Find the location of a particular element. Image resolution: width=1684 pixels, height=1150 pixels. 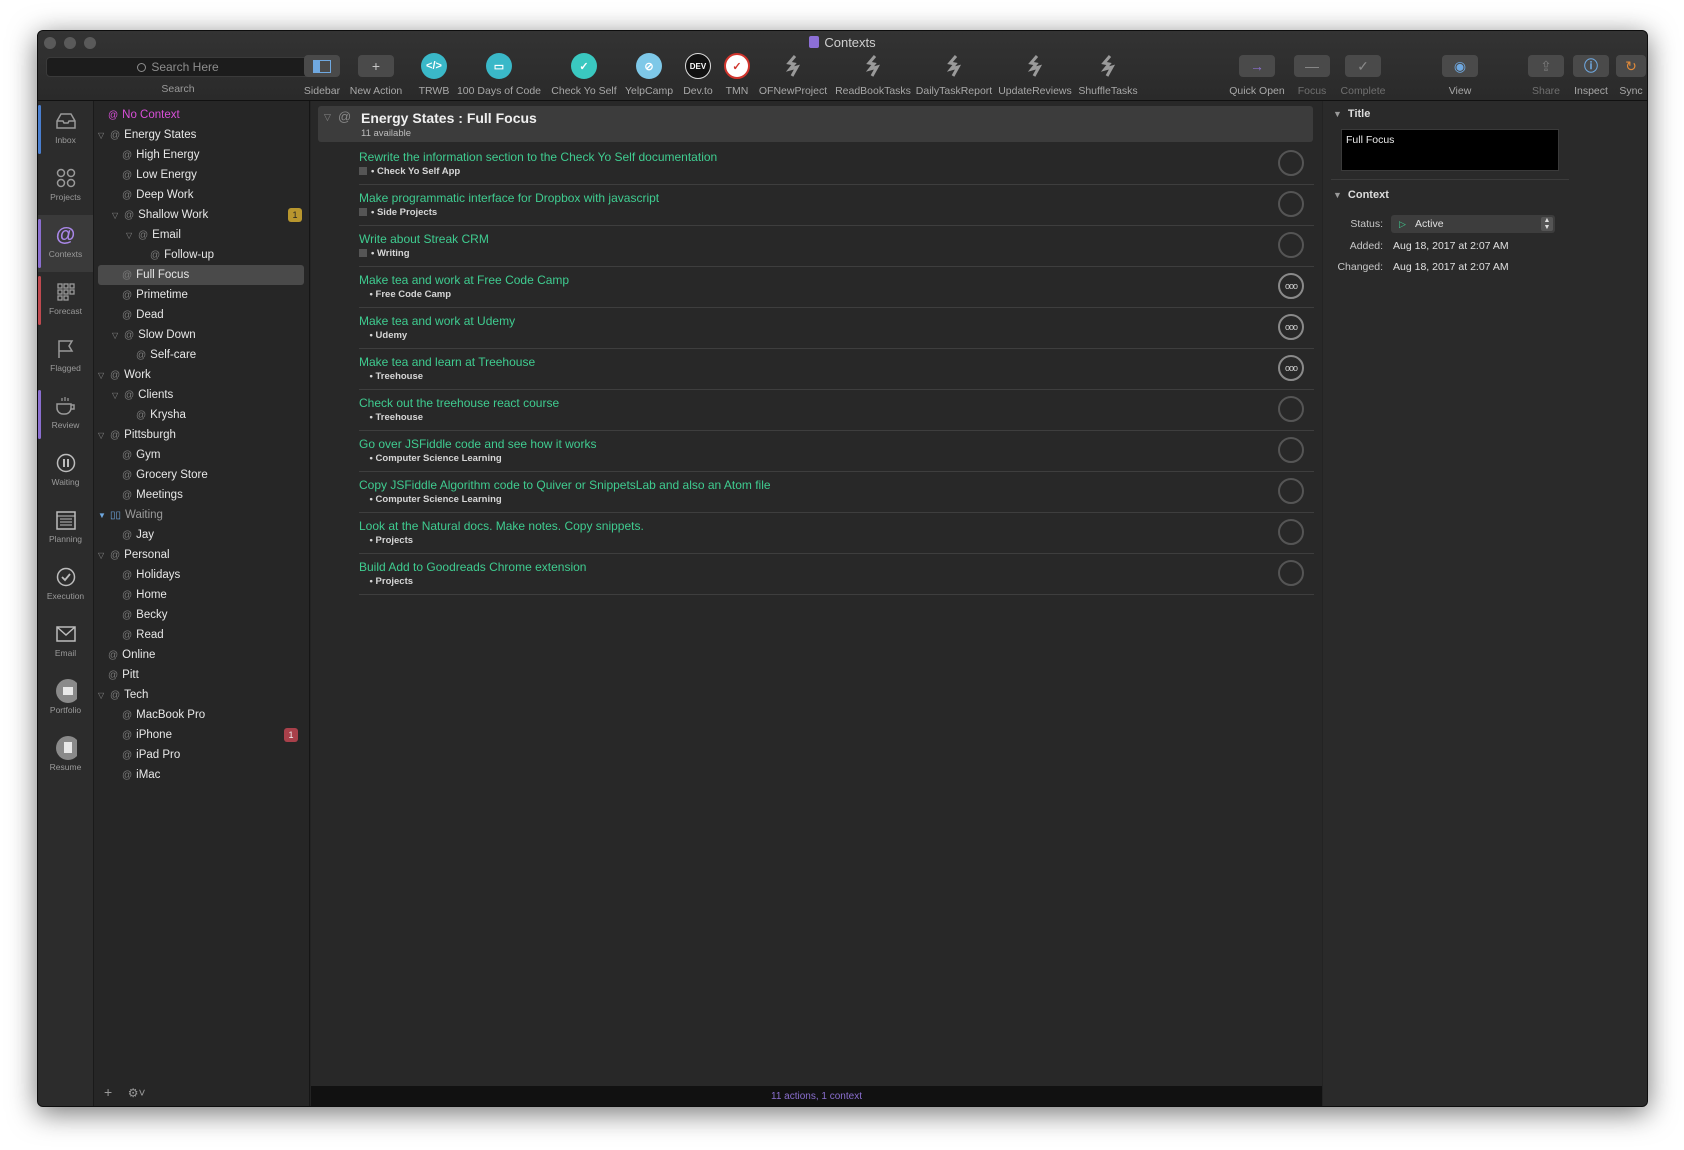

sidebar-item-deep-work: @ Deep Work is located at coordinates (212, 195).